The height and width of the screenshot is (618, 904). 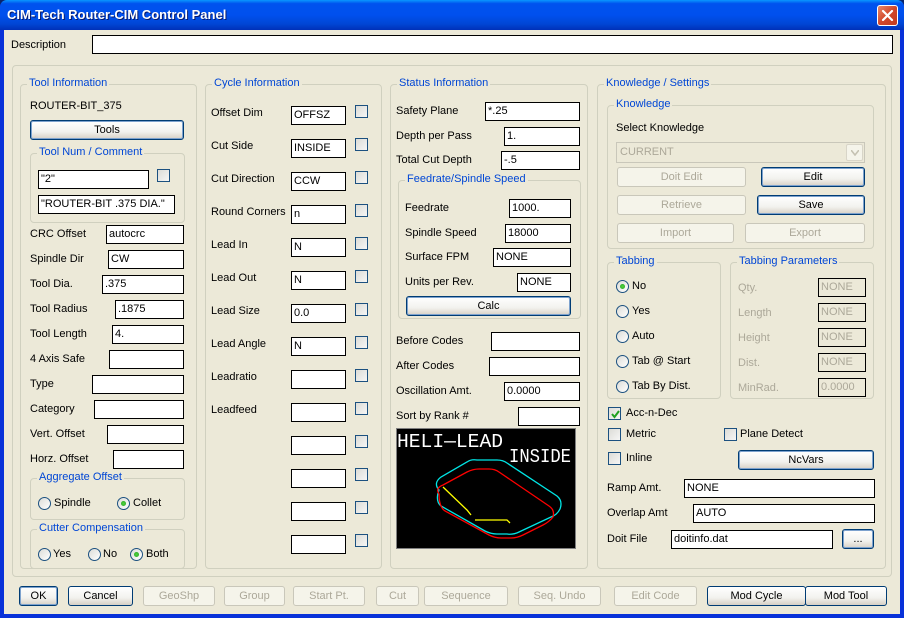 I want to click on tabbing-tab-by-dist-radio, so click(x=622, y=386).